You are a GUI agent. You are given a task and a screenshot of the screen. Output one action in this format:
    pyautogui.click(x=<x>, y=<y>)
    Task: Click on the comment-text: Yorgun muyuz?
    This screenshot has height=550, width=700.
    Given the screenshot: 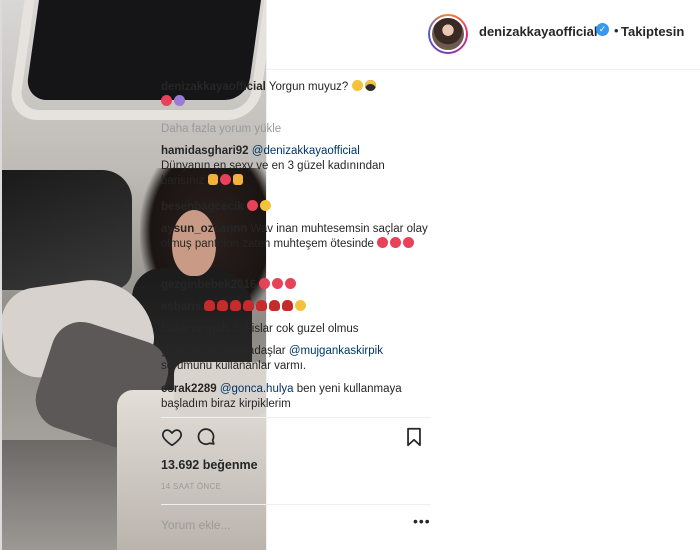 What is the action you would take?
    pyautogui.click(x=308, y=87)
    